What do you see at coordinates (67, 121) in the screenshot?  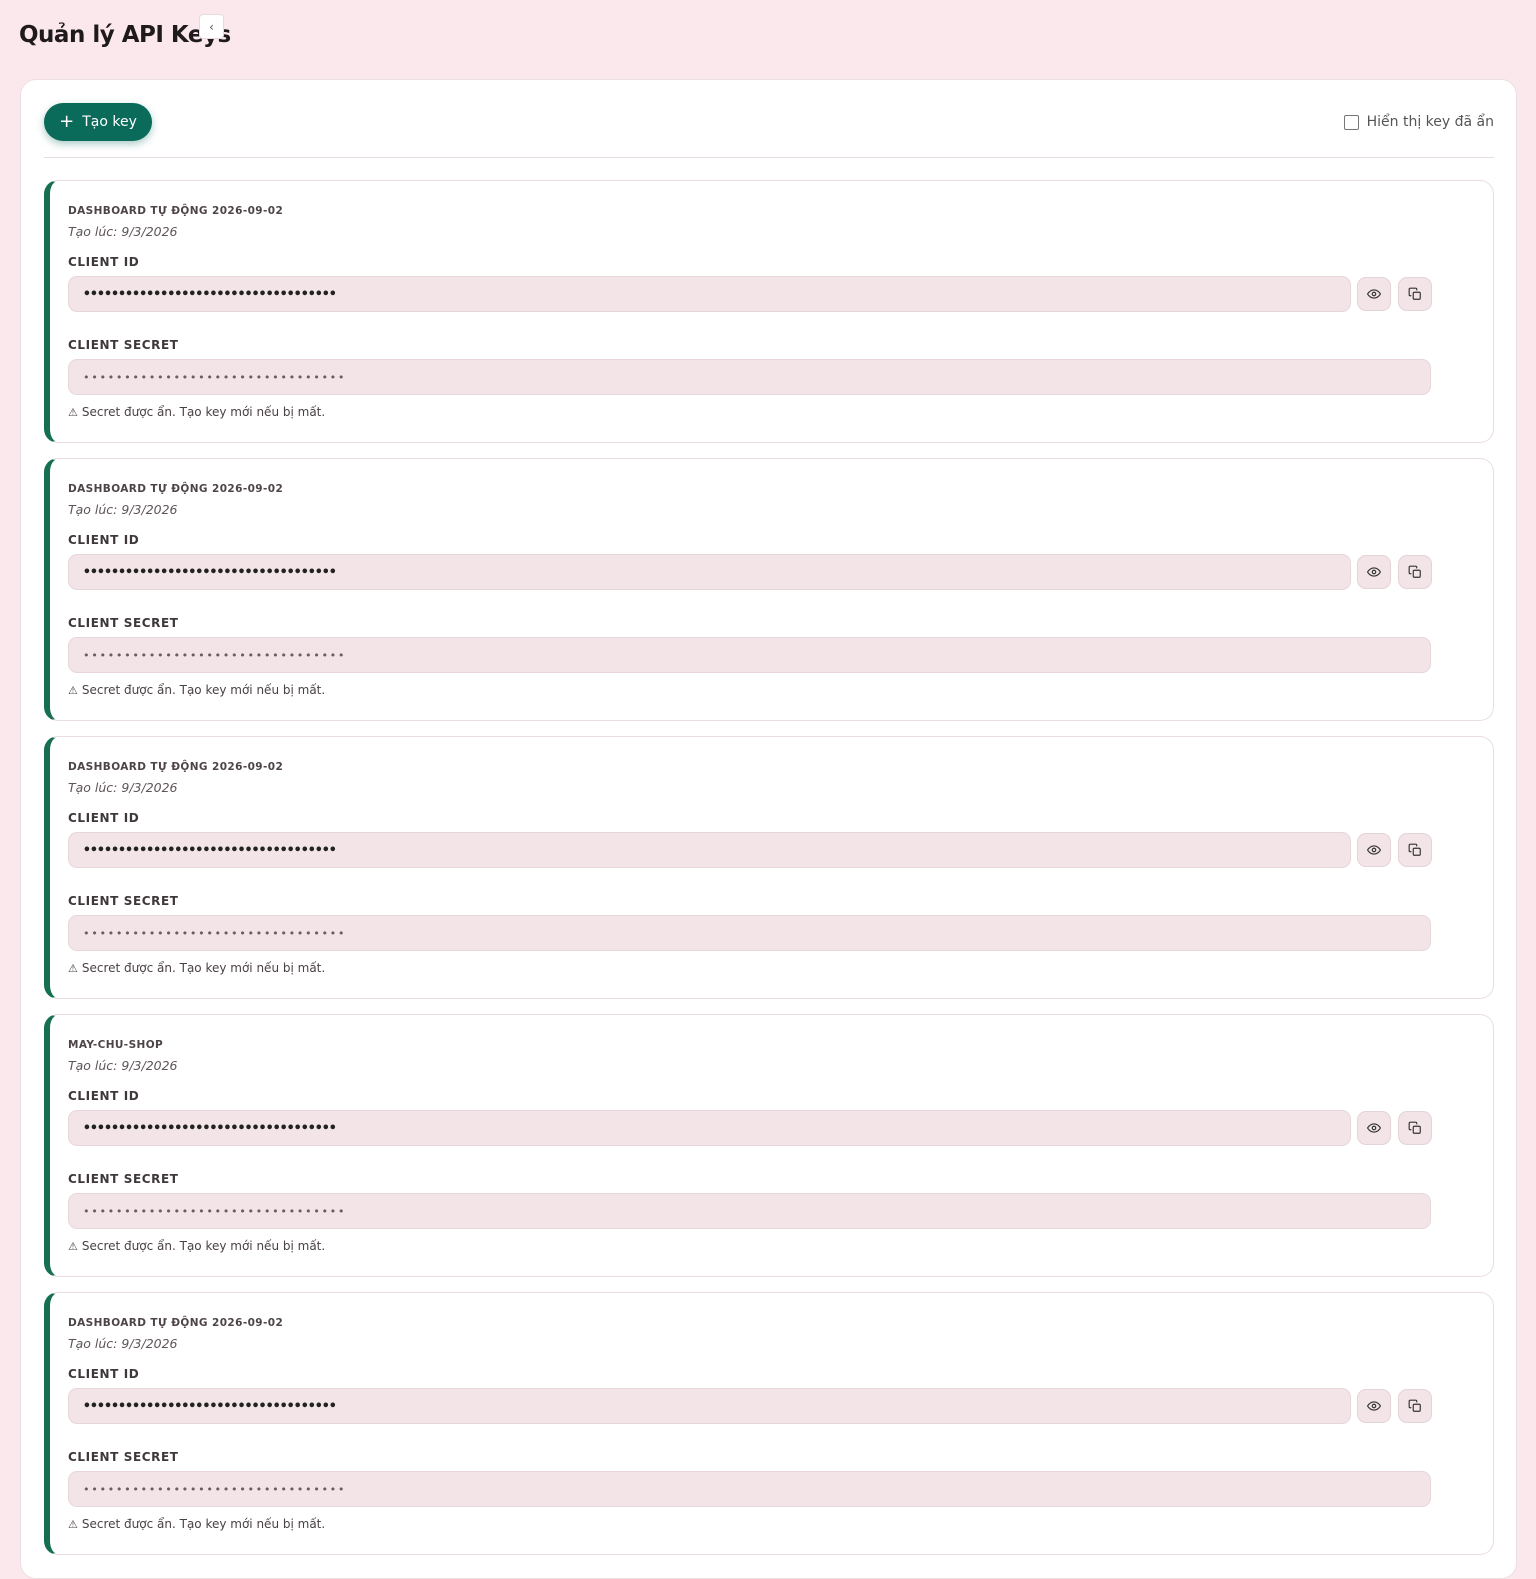 I see `plus-icon: +` at bounding box center [67, 121].